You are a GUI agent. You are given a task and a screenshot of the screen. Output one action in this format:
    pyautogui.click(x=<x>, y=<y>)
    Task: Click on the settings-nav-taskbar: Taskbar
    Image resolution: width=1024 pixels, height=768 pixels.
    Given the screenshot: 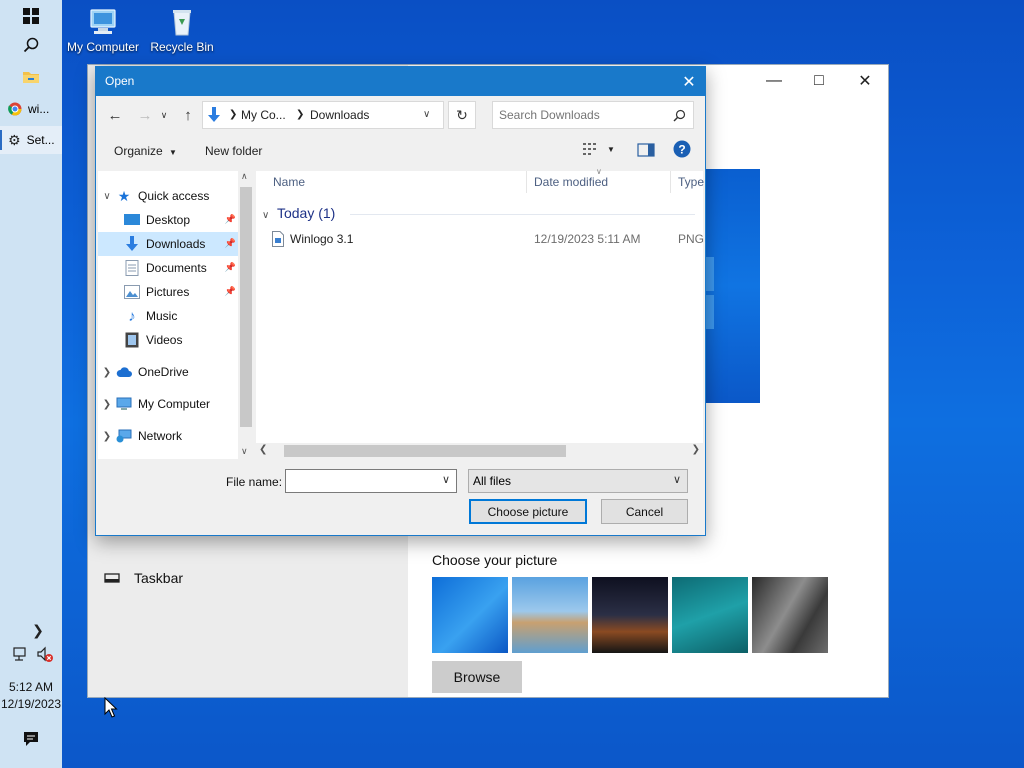 What is the action you would take?
    pyautogui.click(x=249, y=578)
    